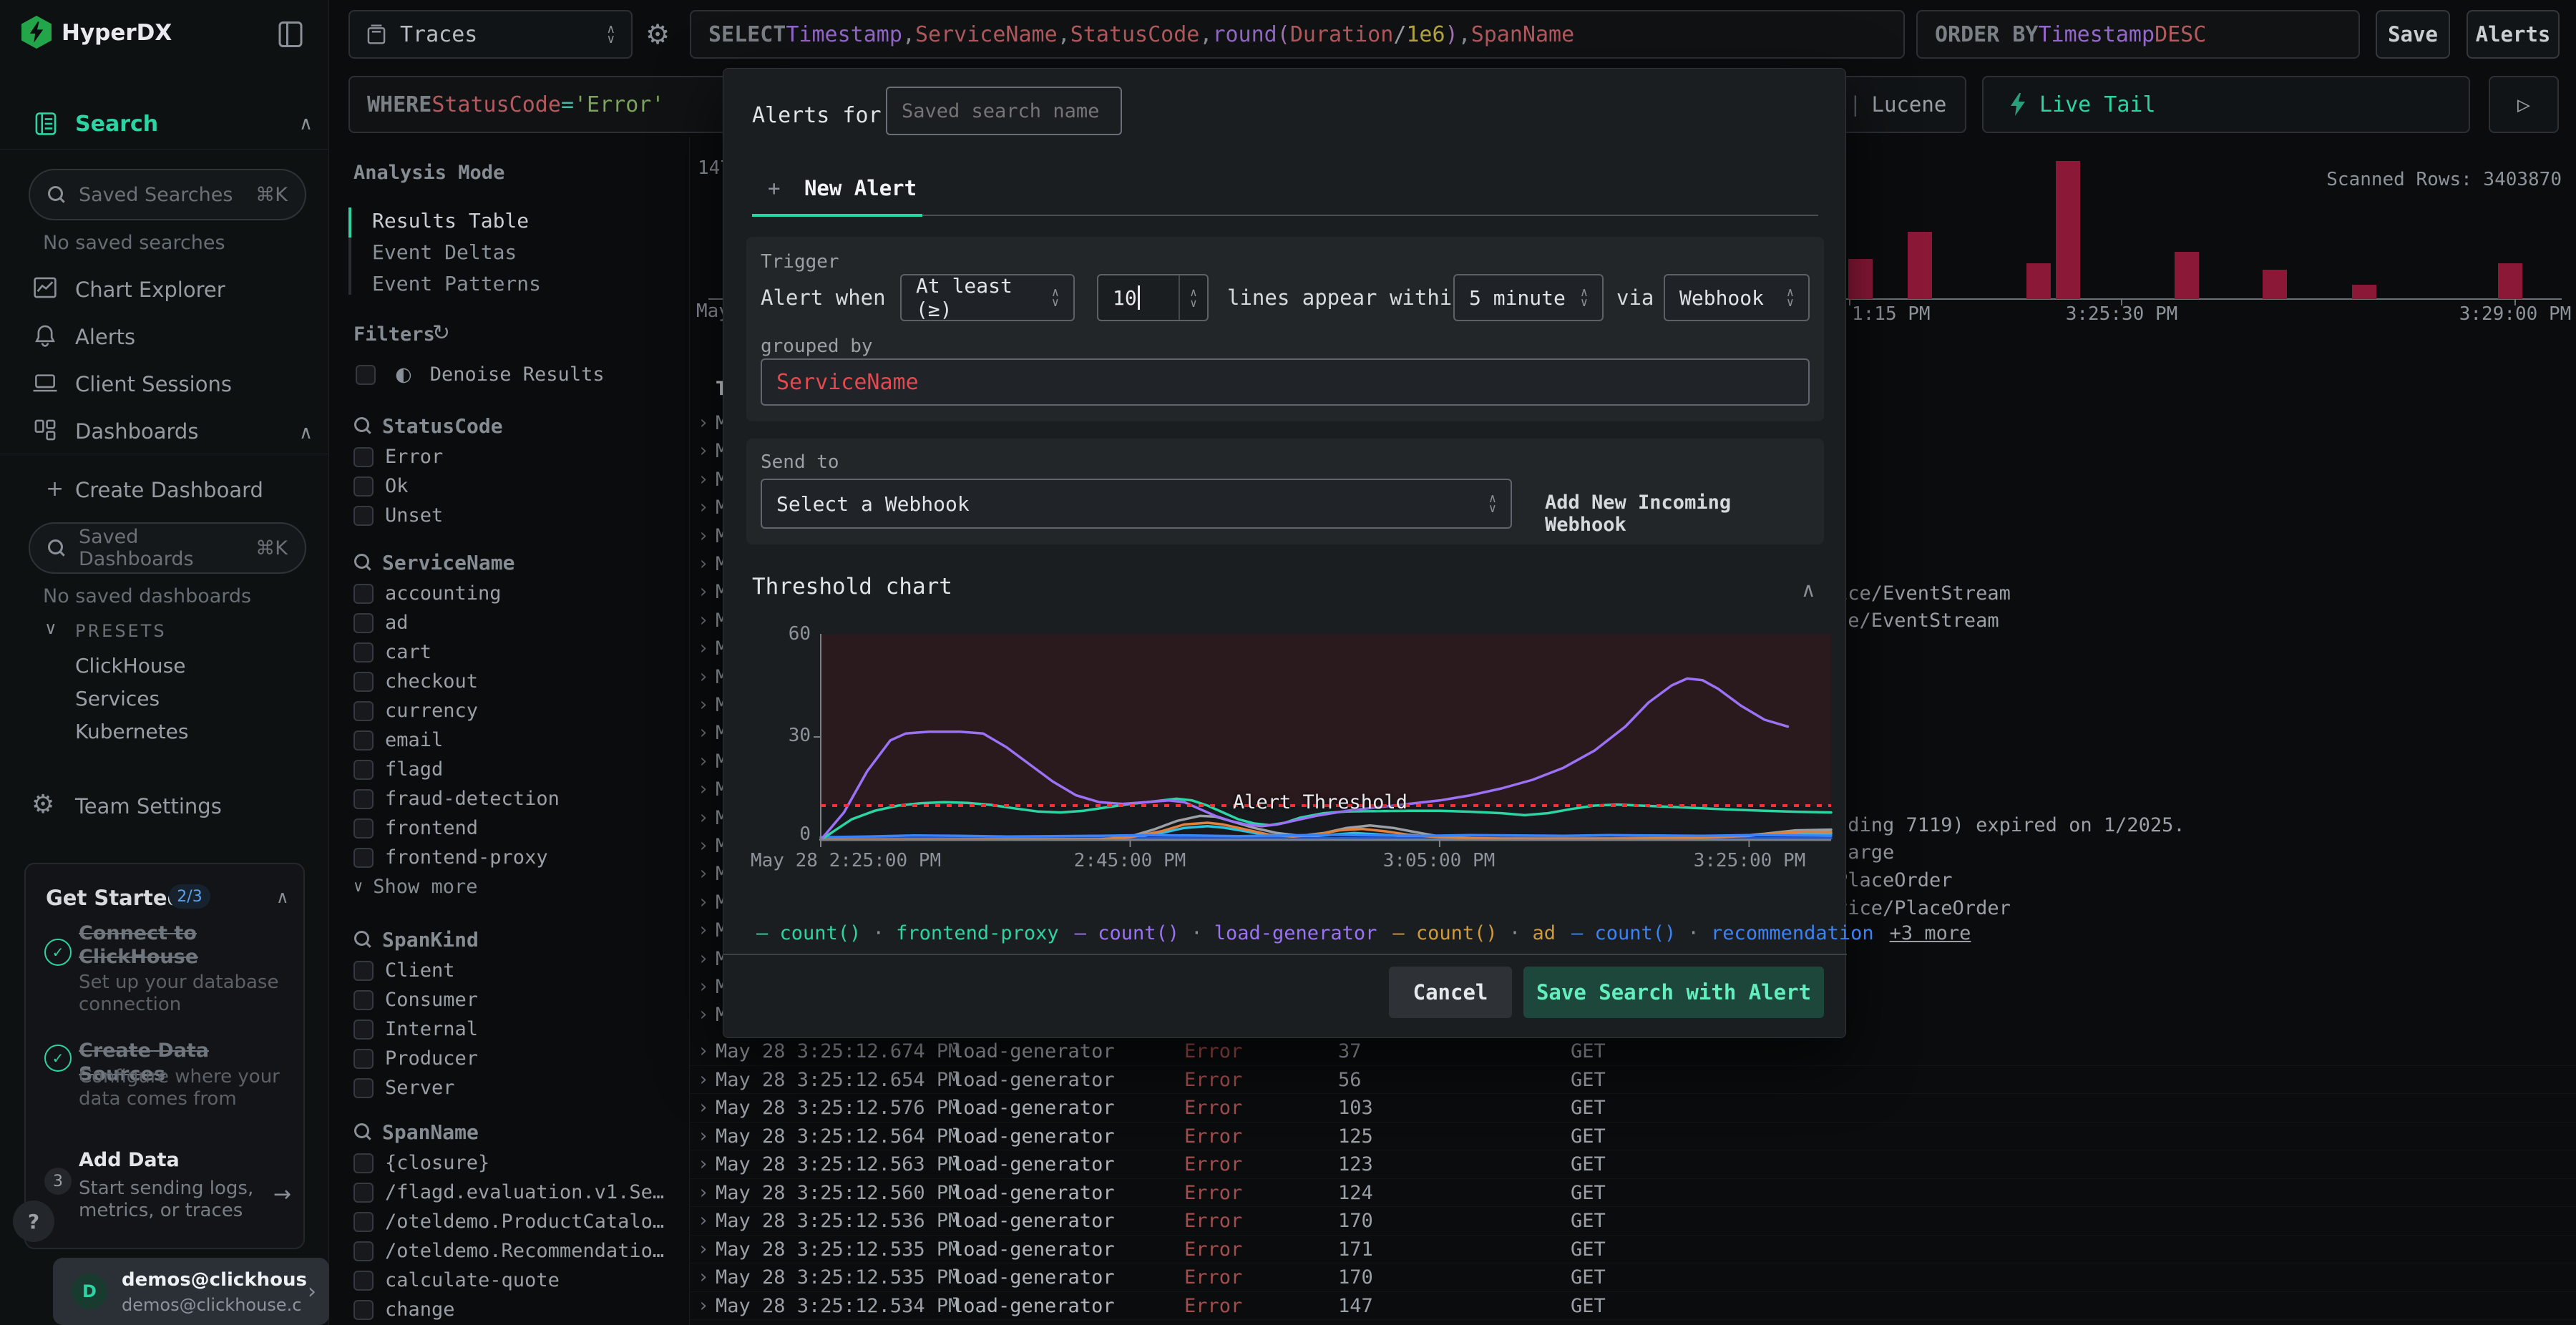  What do you see at coordinates (1673, 993) in the screenshot?
I see `save-search-with-alert-button: Save Search with Alert` at bounding box center [1673, 993].